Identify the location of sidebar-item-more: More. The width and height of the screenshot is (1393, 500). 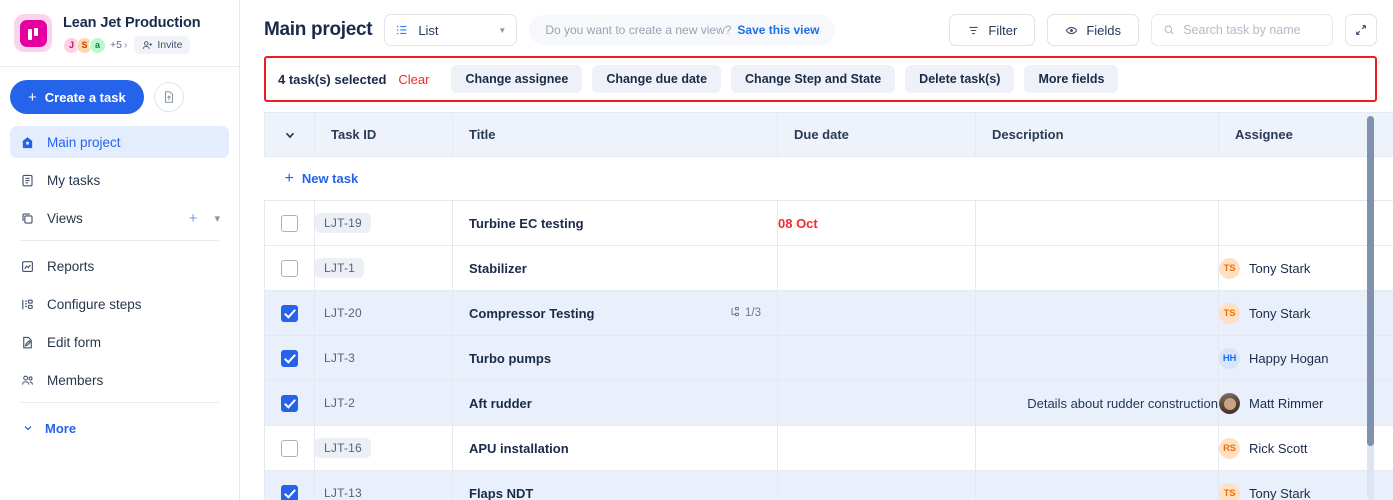
(119, 428).